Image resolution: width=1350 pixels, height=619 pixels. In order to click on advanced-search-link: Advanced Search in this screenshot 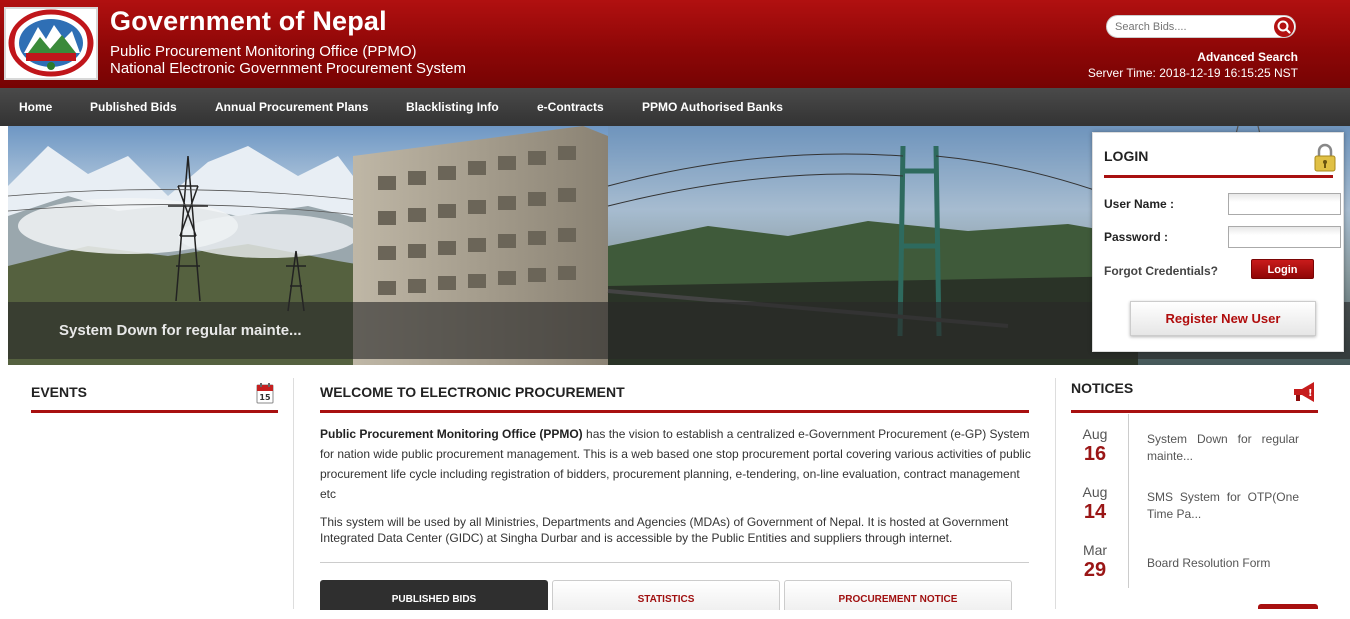, I will do `click(1247, 57)`.